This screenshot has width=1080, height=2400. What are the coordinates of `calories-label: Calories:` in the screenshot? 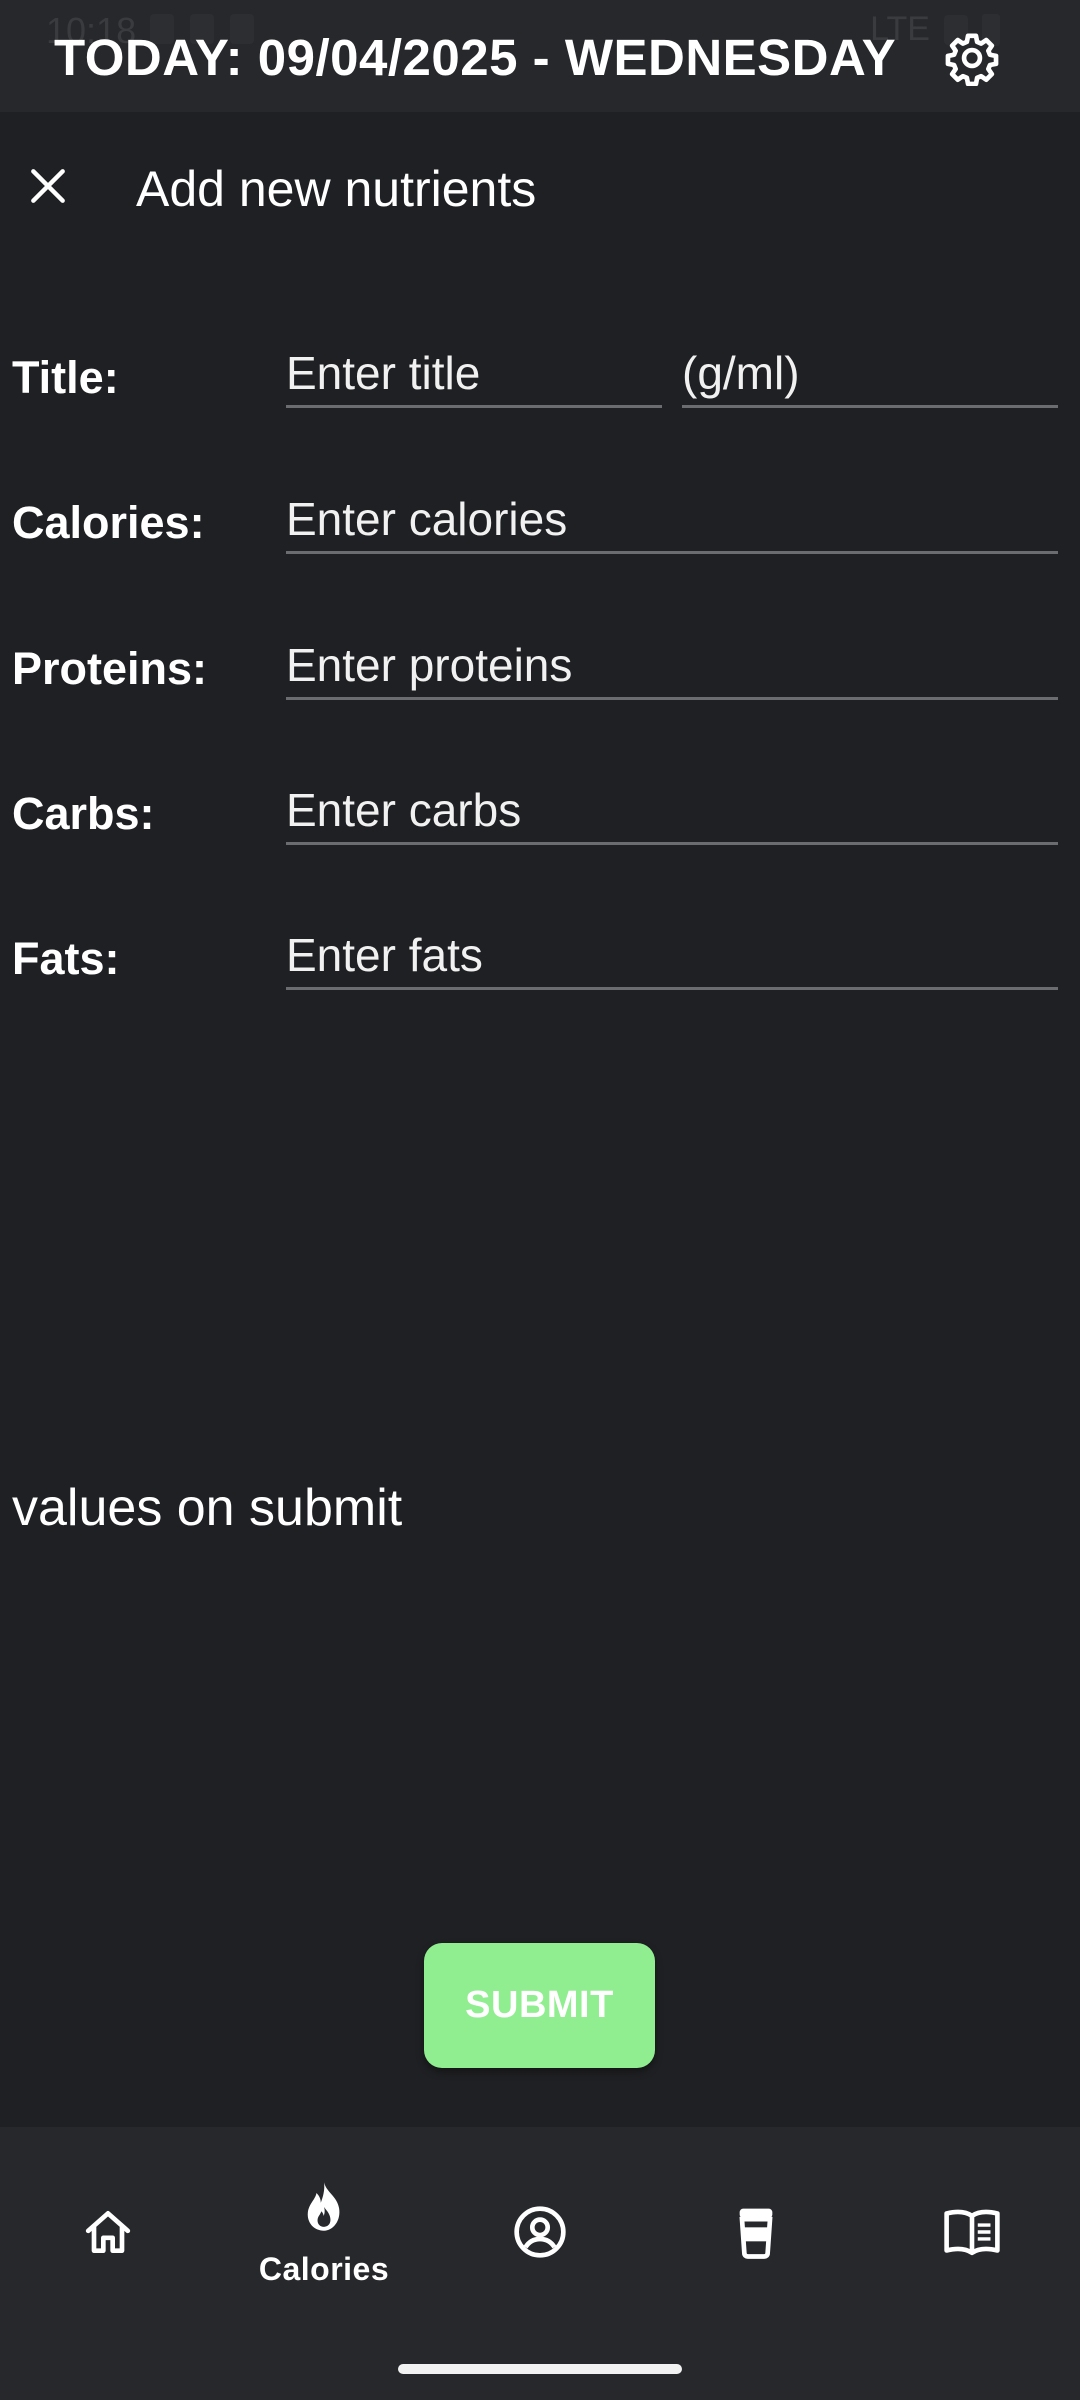 It's located at (108, 522).